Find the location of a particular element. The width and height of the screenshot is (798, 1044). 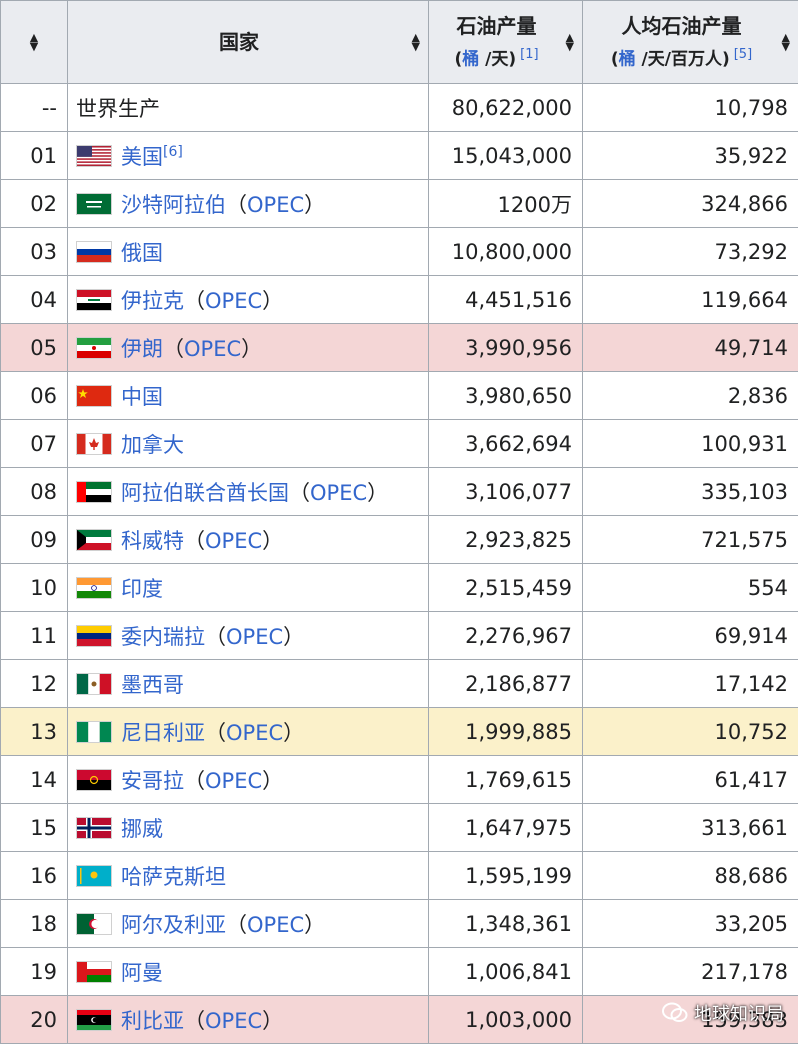

per-capita-cell: 324,866 is located at coordinates (690, 203).